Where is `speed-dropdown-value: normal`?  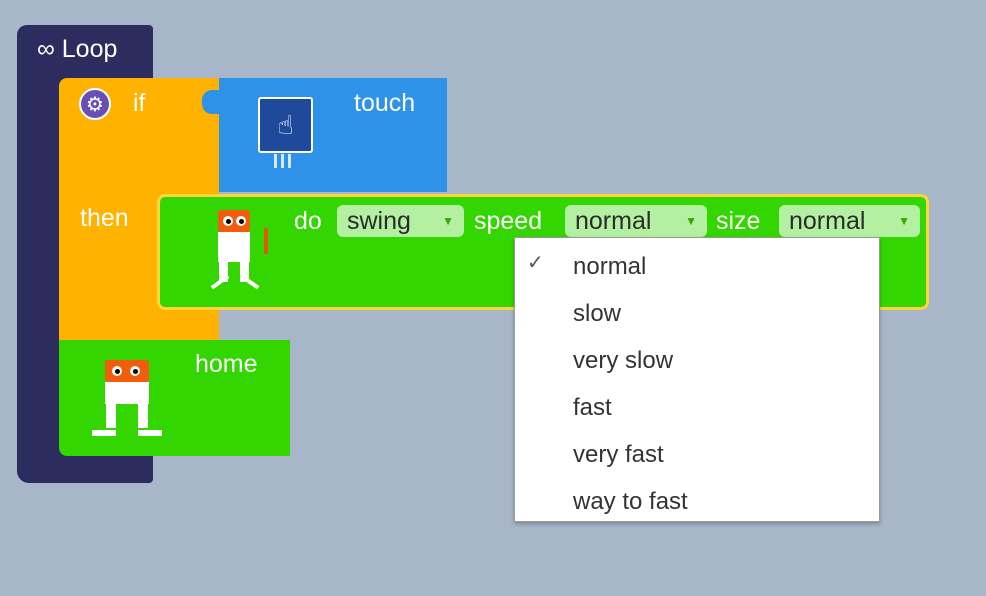
speed-dropdown-value: normal is located at coordinates (613, 220).